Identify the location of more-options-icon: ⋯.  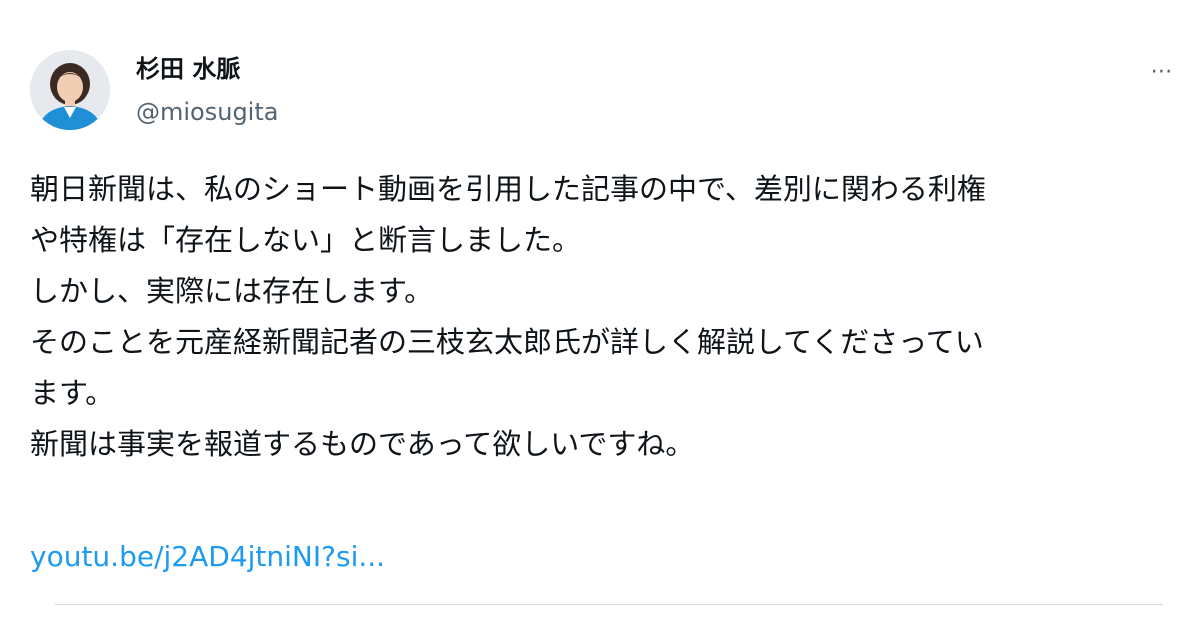
(1162, 71).